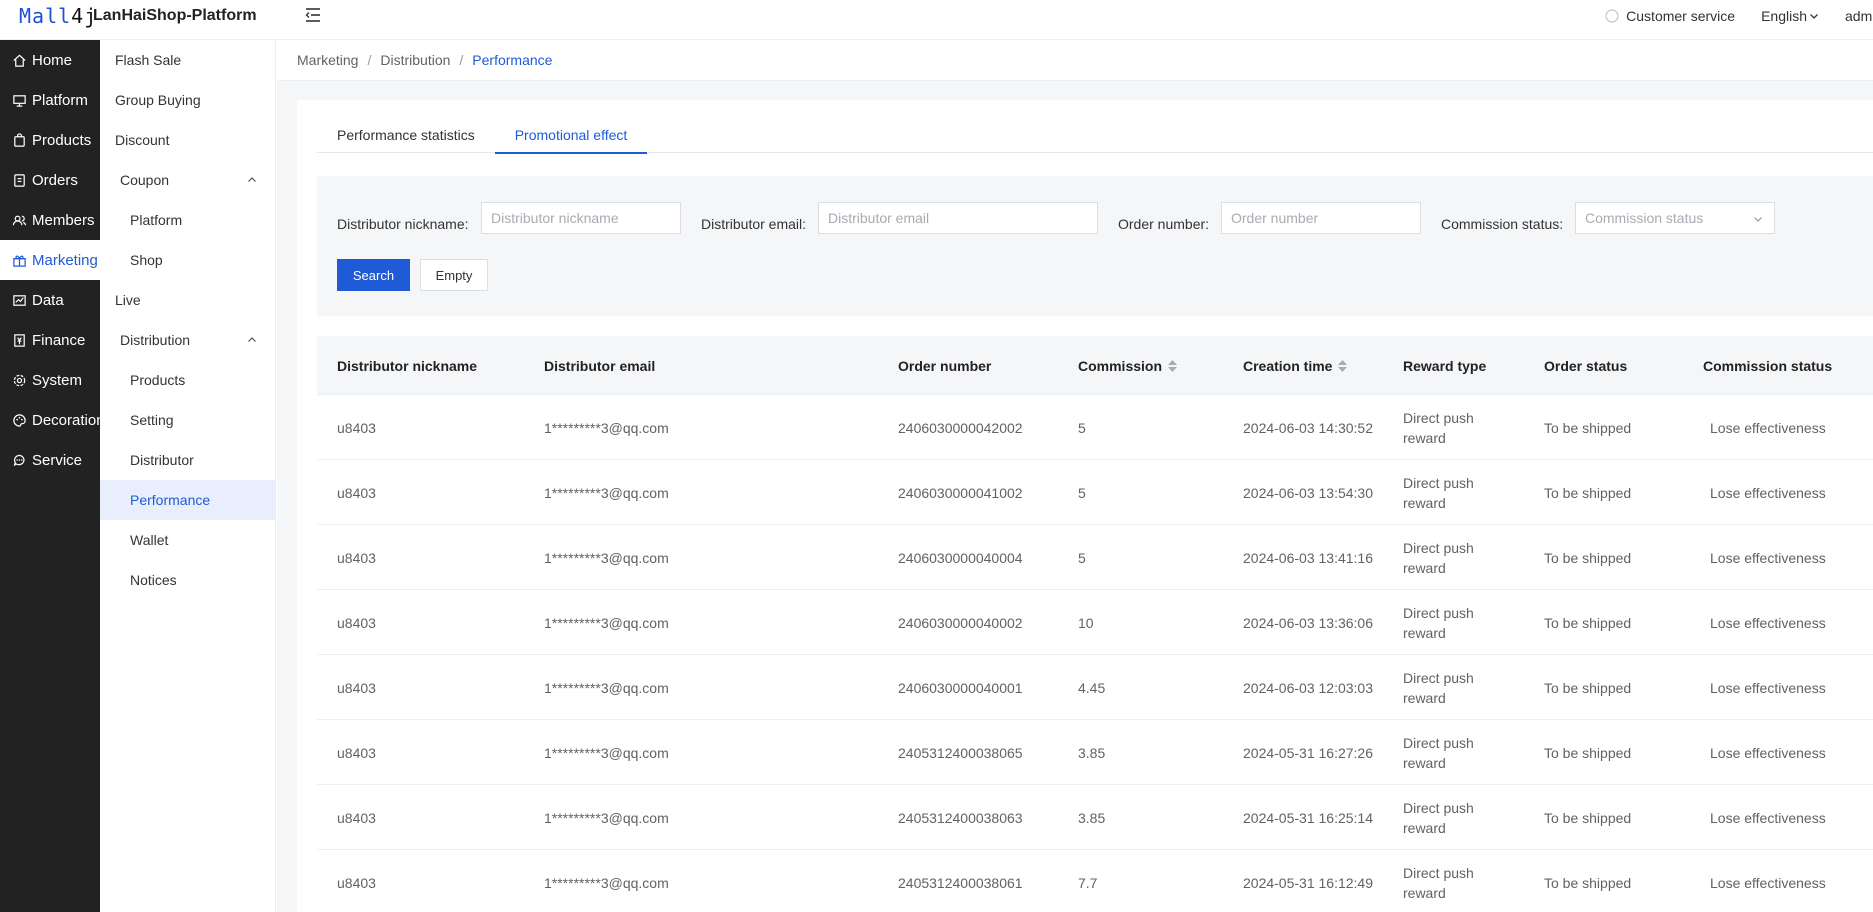  What do you see at coordinates (187, 540) in the screenshot?
I see `subnav-item-distribution-wallet: Wallet` at bounding box center [187, 540].